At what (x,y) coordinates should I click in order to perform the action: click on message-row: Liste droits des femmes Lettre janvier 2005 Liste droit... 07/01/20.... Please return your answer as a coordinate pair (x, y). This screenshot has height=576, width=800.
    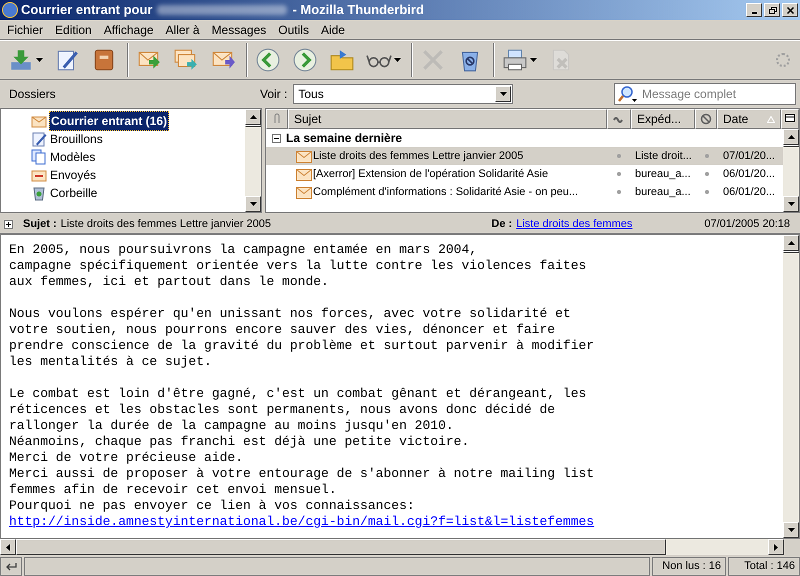
    Looking at the image, I should click on (524, 156).